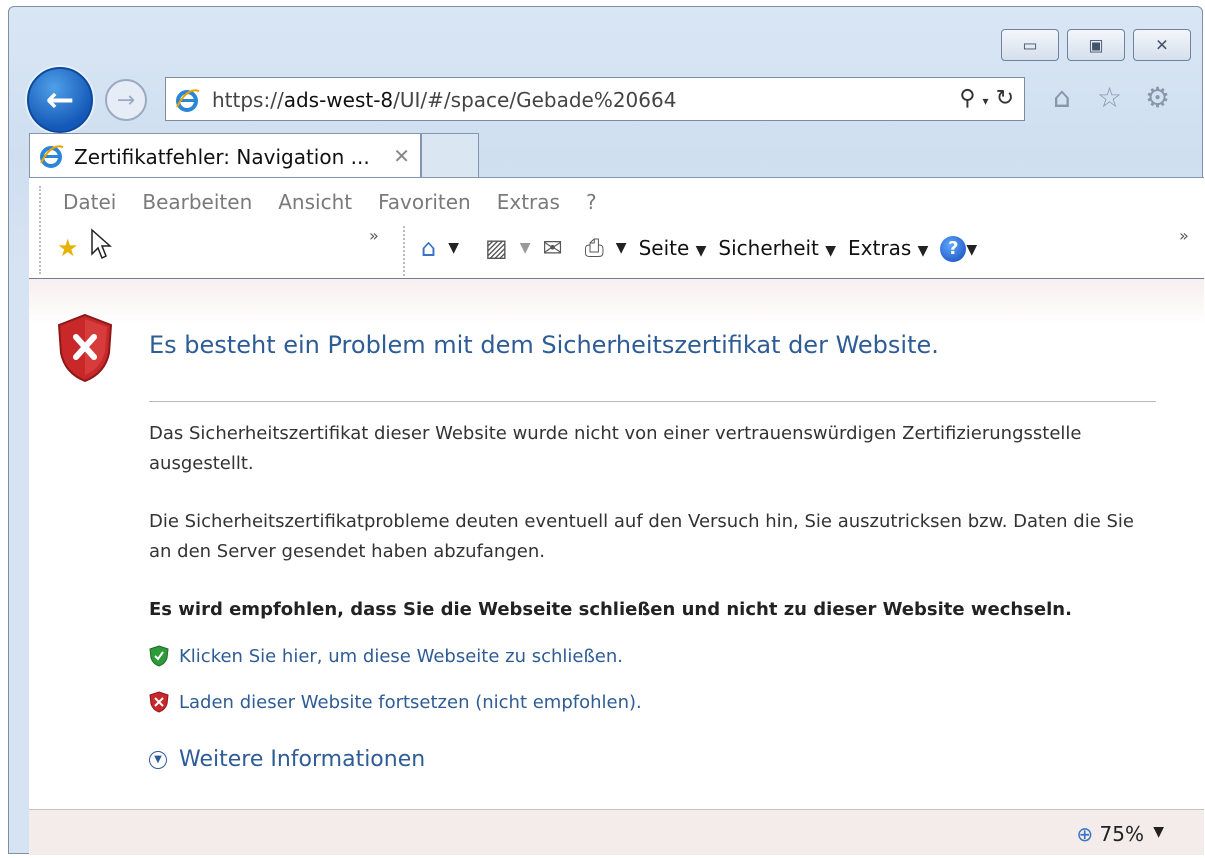  Describe the element at coordinates (986, 101) in the screenshot. I see `dropdown-icon: ▾` at that location.